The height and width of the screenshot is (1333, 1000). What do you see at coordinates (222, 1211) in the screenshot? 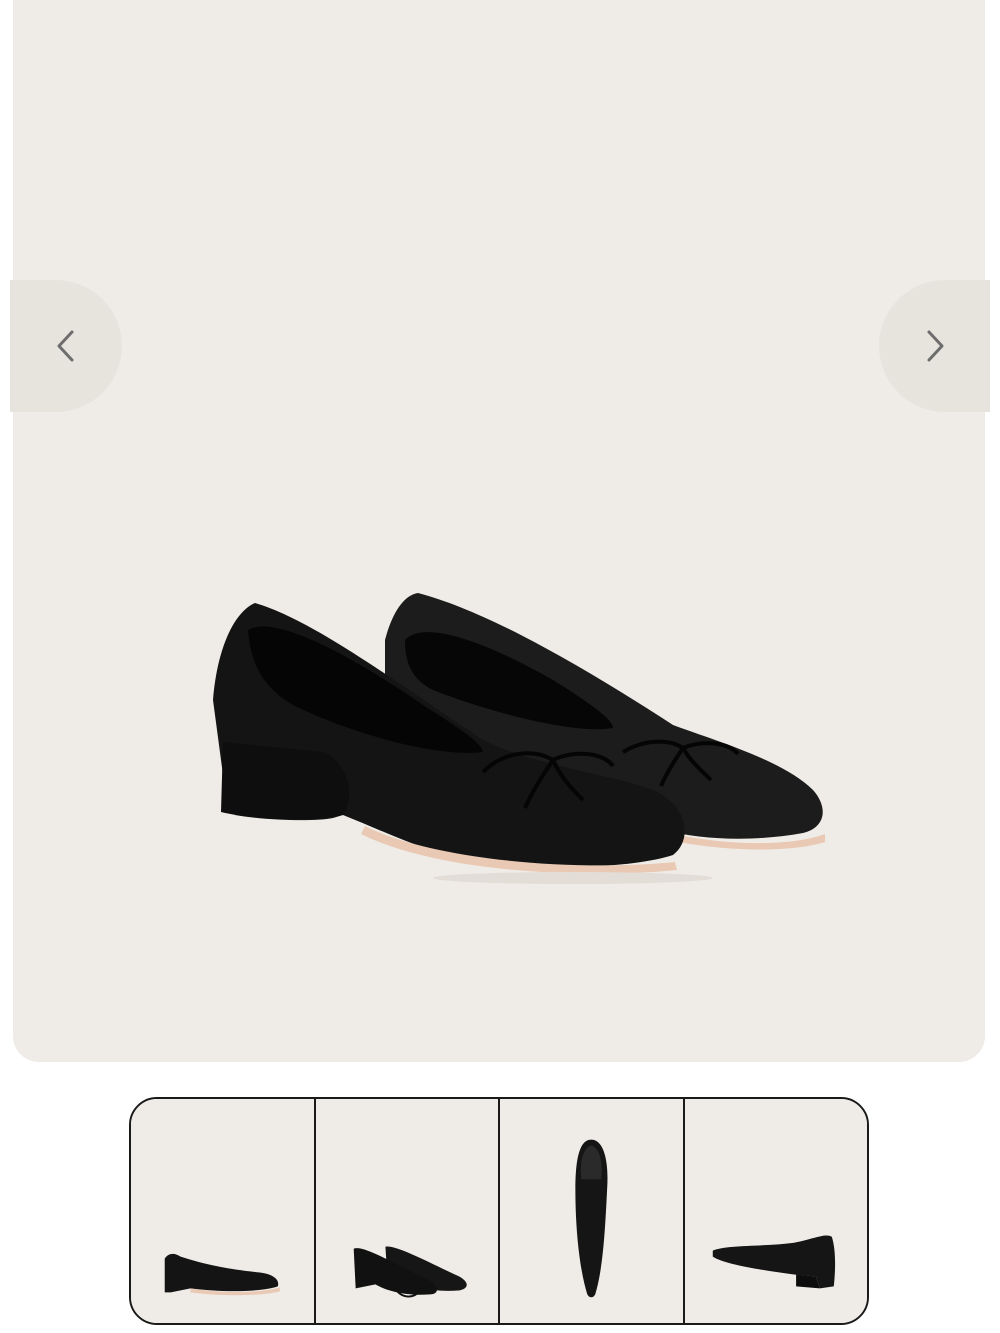
I see `thumbnail-side-view` at bounding box center [222, 1211].